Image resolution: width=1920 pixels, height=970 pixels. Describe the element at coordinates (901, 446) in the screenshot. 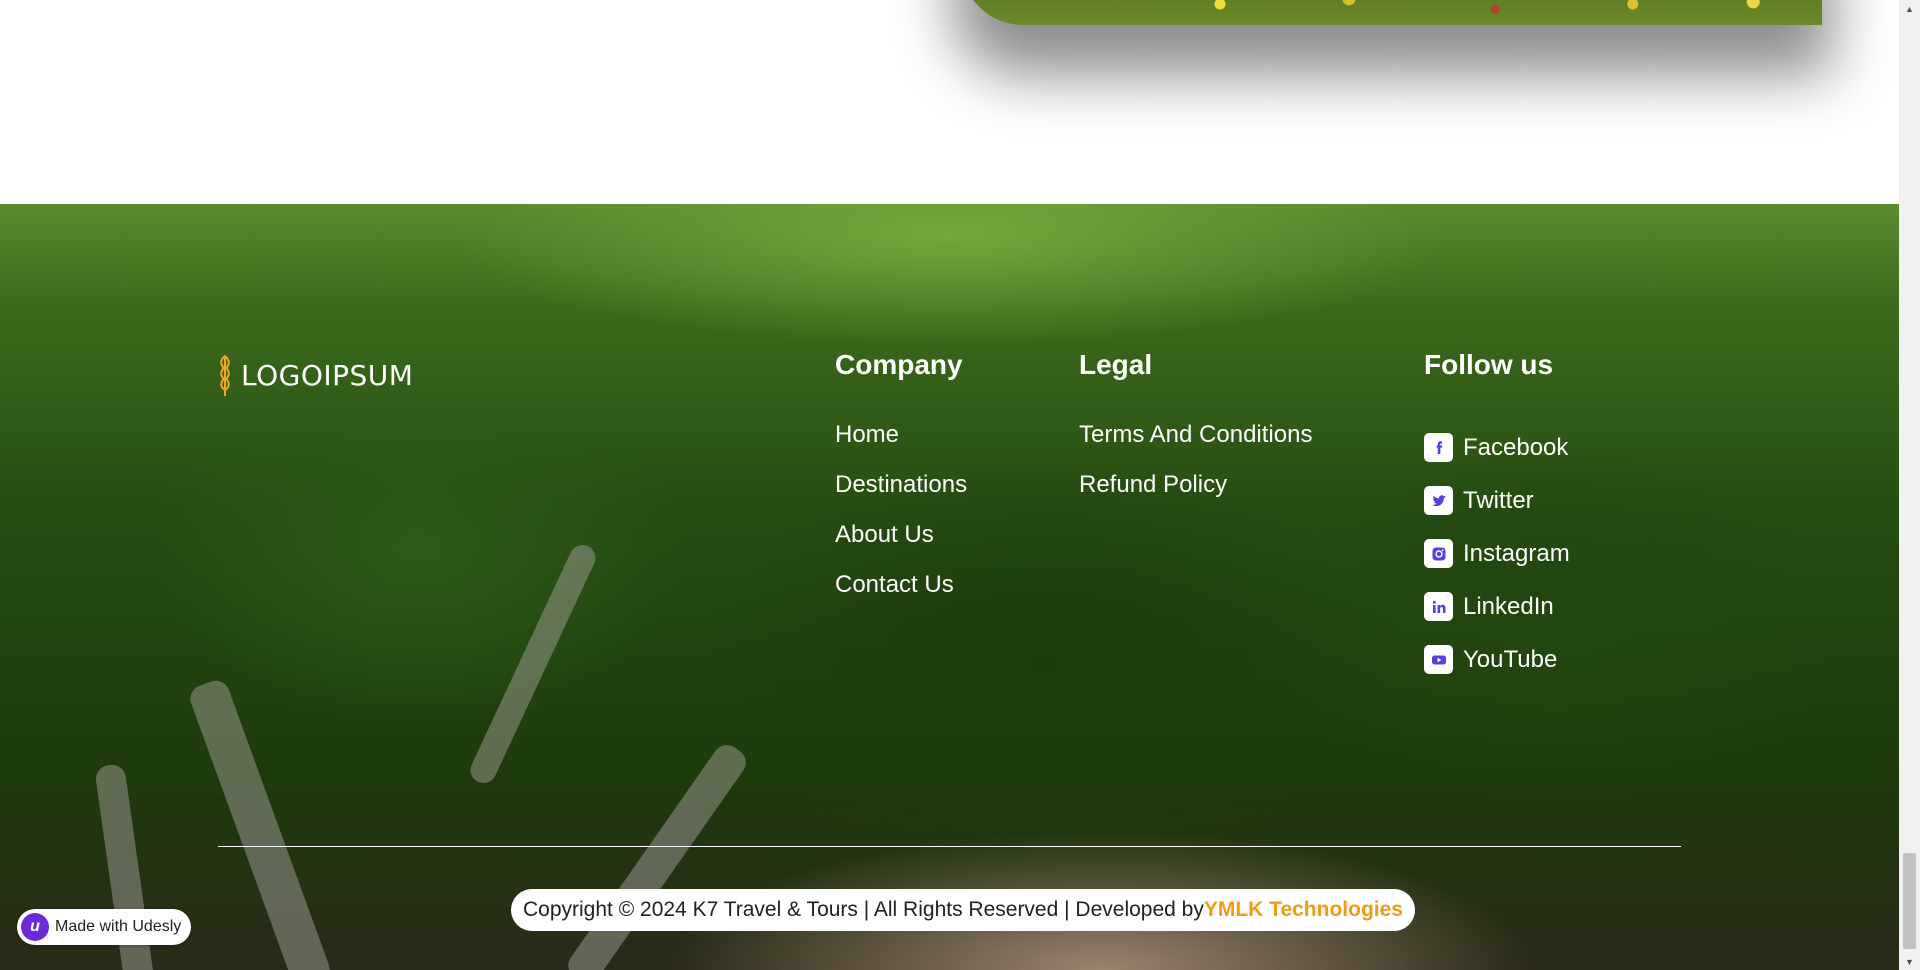

I see `footer-link-home: Home` at that location.